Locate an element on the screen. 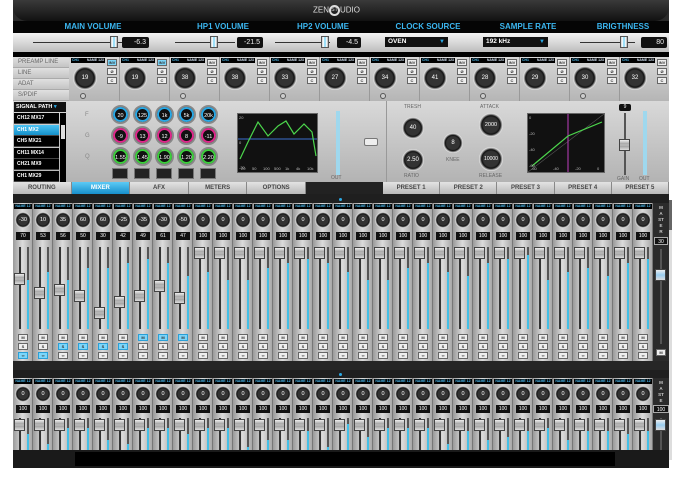  eq-knob-f: 1k is located at coordinates (164, 114).